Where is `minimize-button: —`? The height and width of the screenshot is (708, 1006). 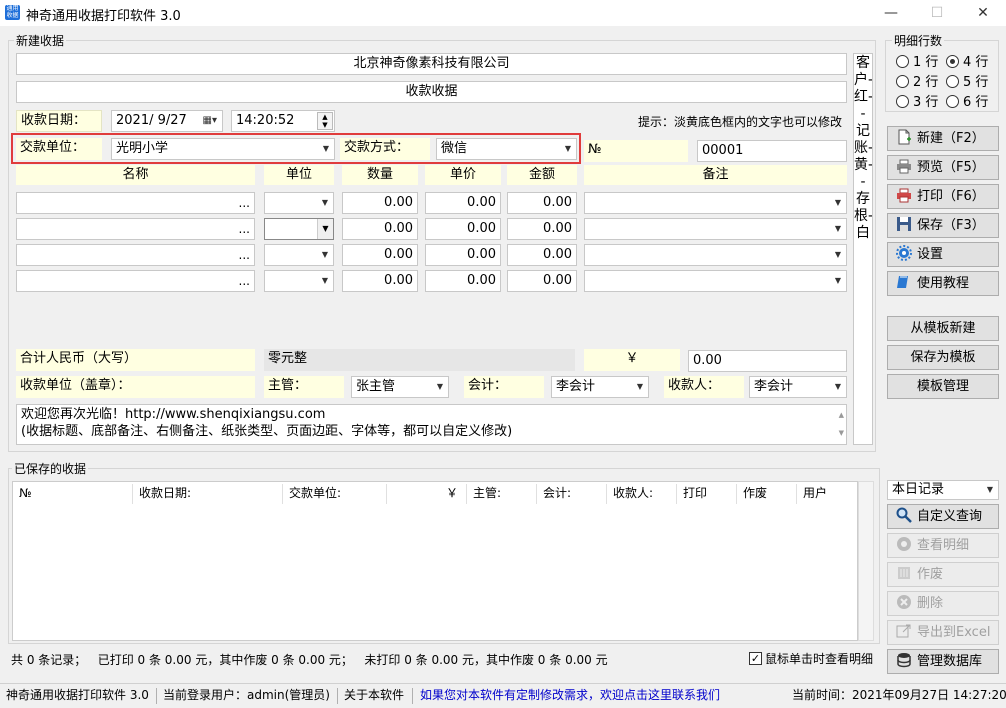
minimize-button: — is located at coordinates (891, 13).